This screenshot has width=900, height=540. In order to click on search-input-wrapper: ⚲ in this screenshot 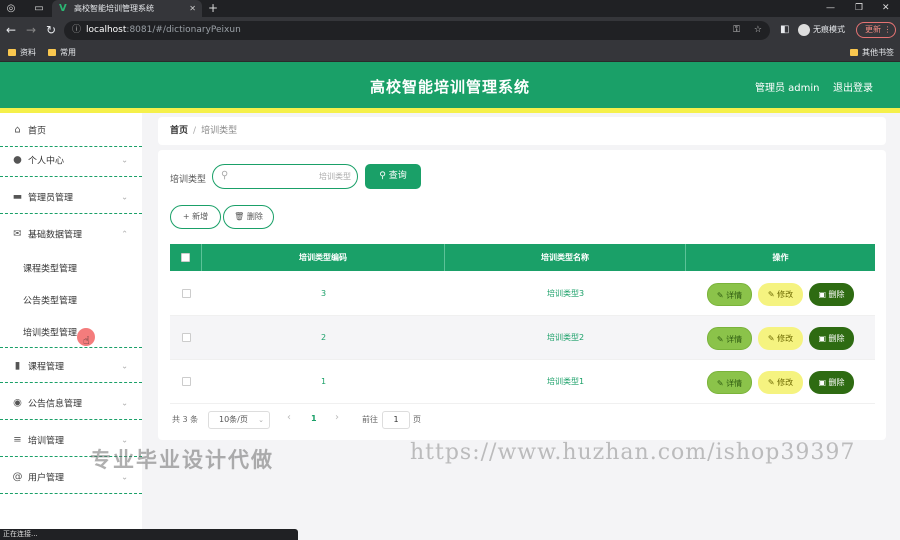, I will do `click(285, 176)`.